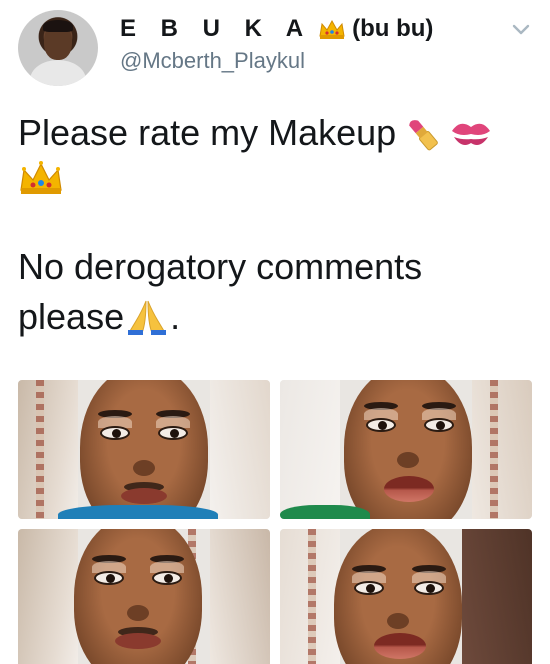 The width and height of the screenshot is (550, 664). I want to click on tweet-line-3: No derogatory comments, so click(275, 267).